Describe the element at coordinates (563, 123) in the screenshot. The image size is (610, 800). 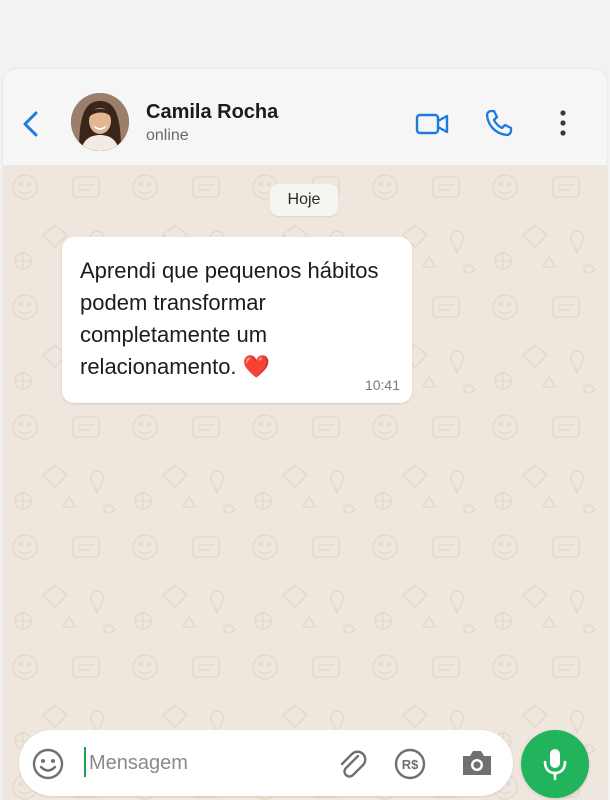
I see `more-options-icon` at that location.